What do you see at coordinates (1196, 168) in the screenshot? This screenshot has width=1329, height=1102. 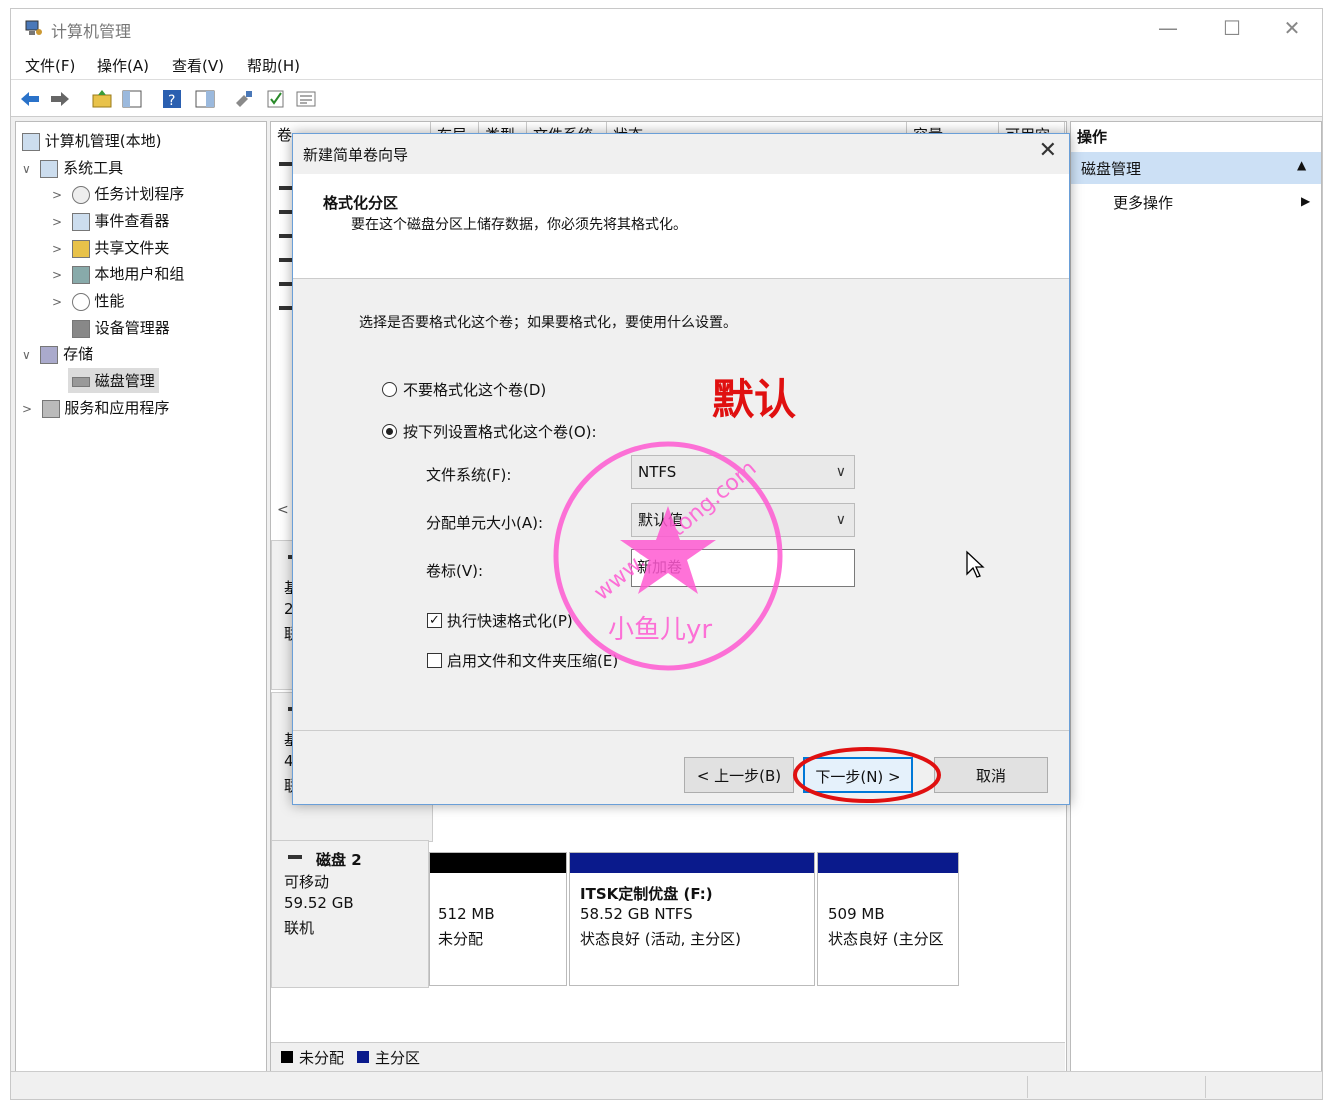 I see `actions-section-disk-management: 磁盘管理 ▲` at bounding box center [1196, 168].